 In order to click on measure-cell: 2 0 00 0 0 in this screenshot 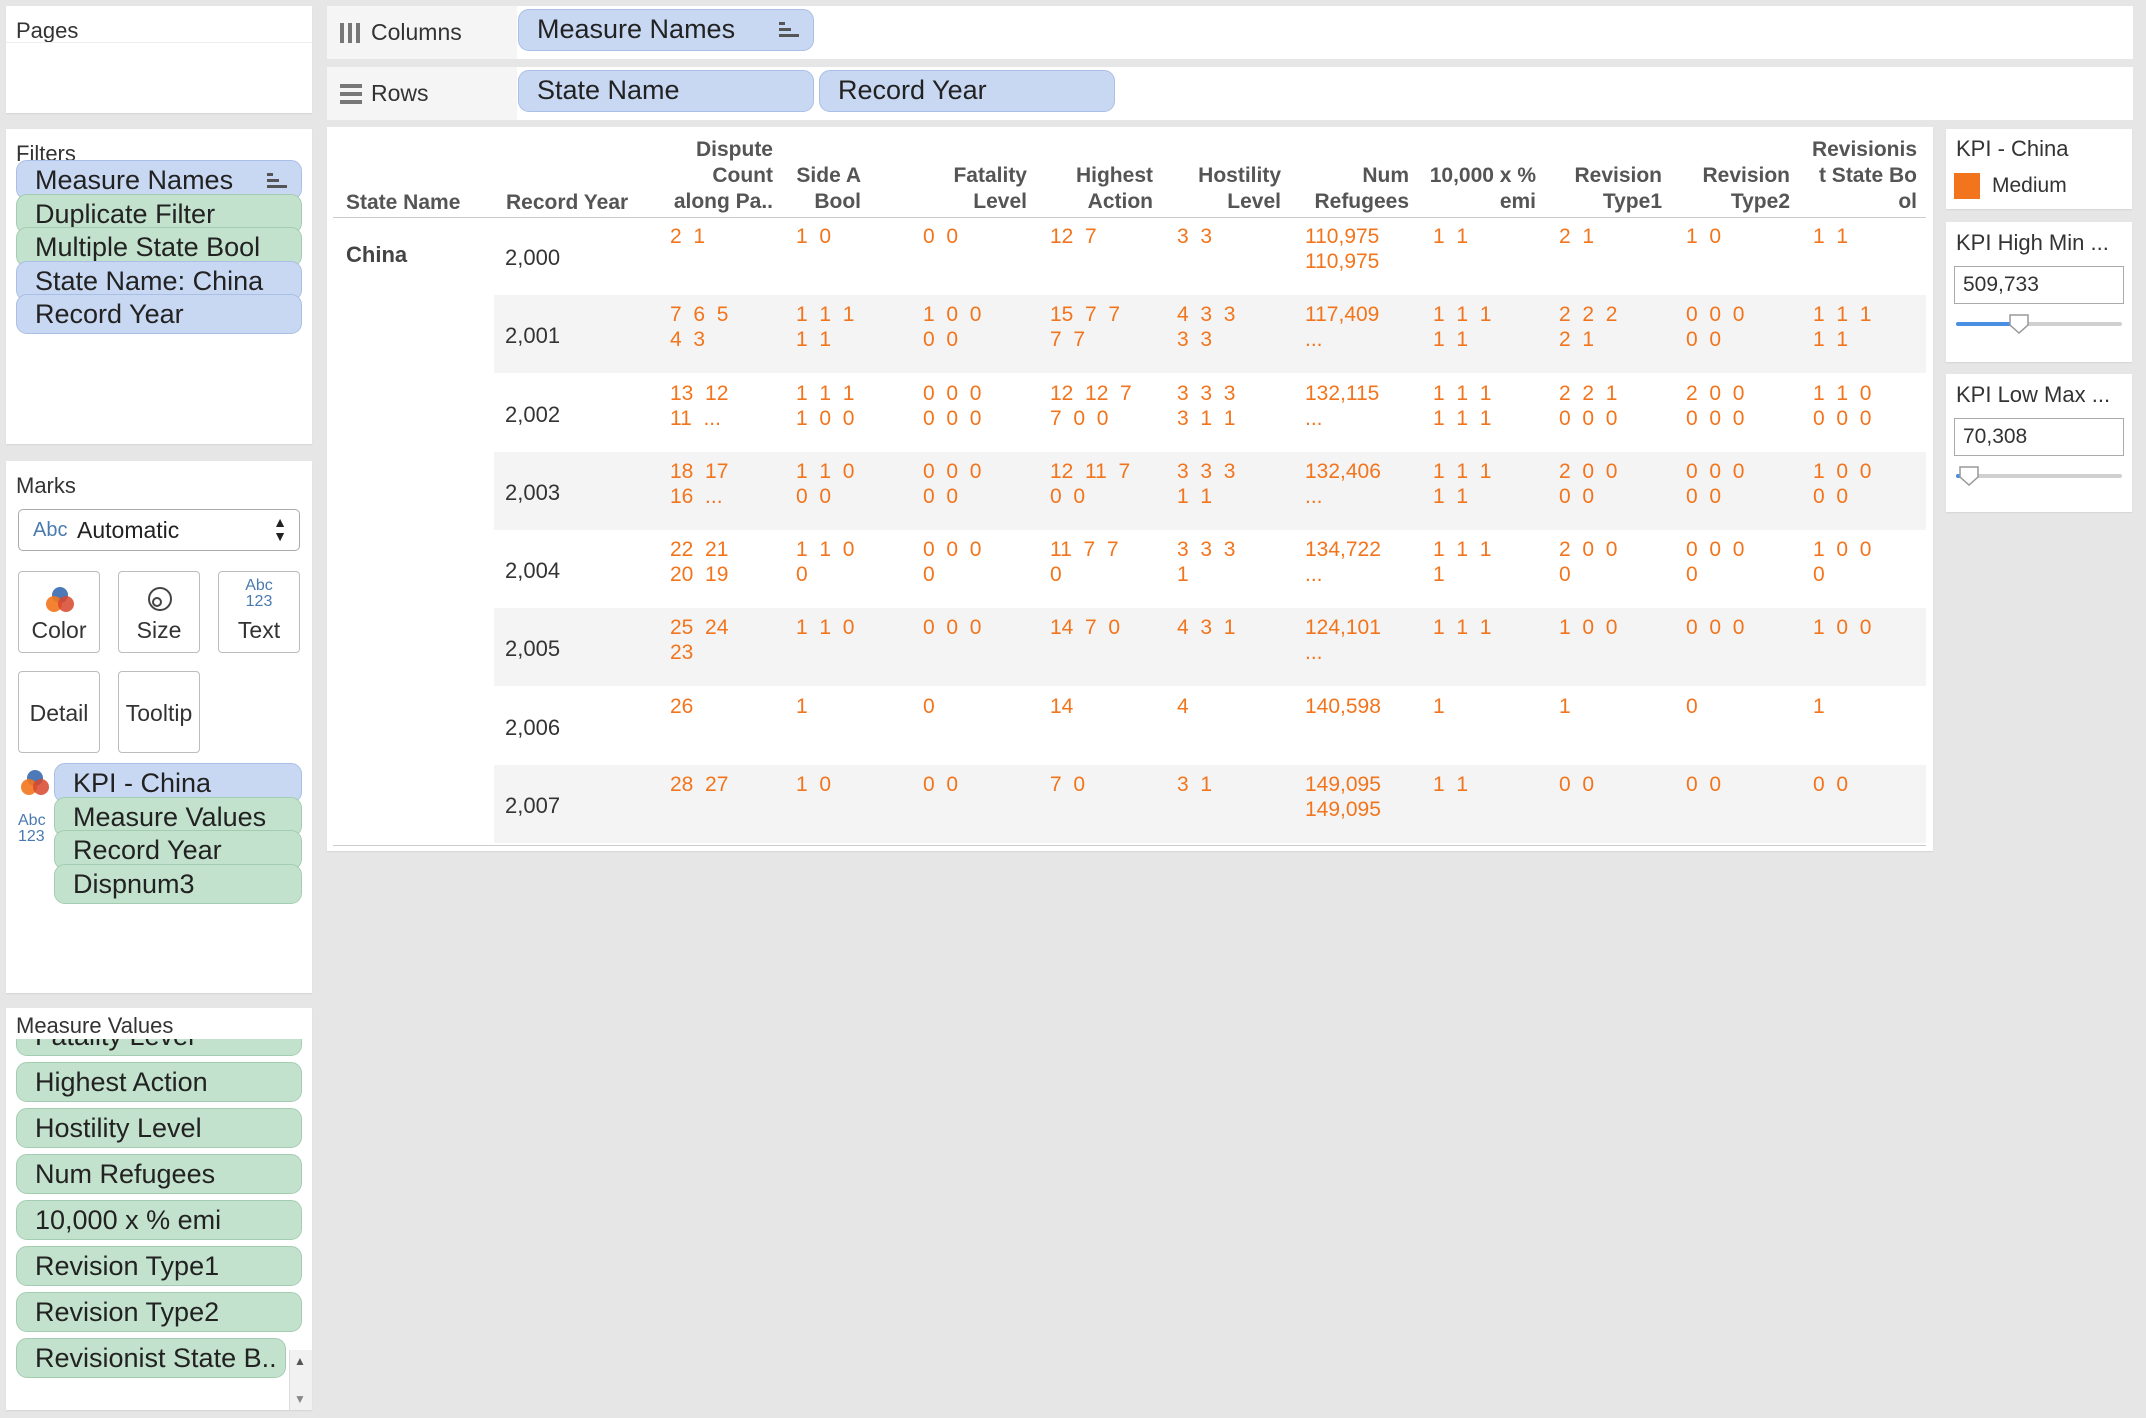, I will do `click(1715, 406)`.